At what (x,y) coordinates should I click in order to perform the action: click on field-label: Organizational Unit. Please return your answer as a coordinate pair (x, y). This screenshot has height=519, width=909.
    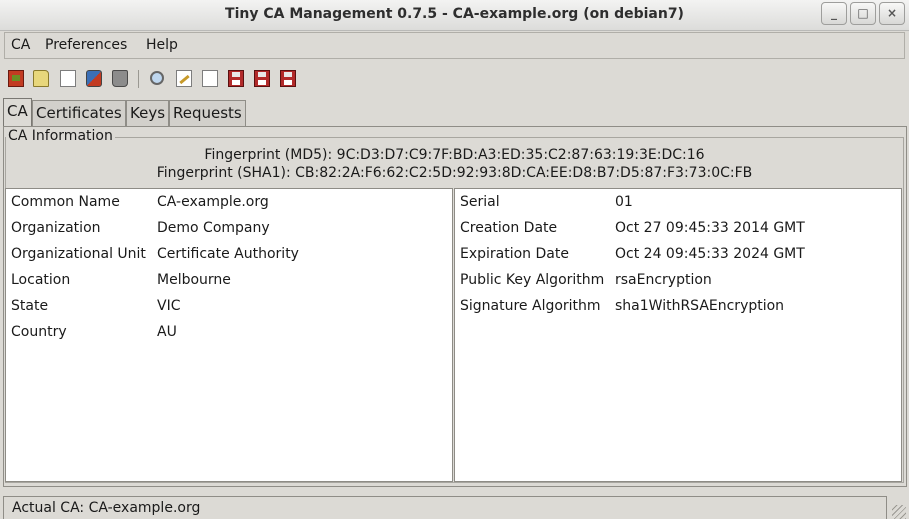
    Looking at the image, I should click on (78, 254).